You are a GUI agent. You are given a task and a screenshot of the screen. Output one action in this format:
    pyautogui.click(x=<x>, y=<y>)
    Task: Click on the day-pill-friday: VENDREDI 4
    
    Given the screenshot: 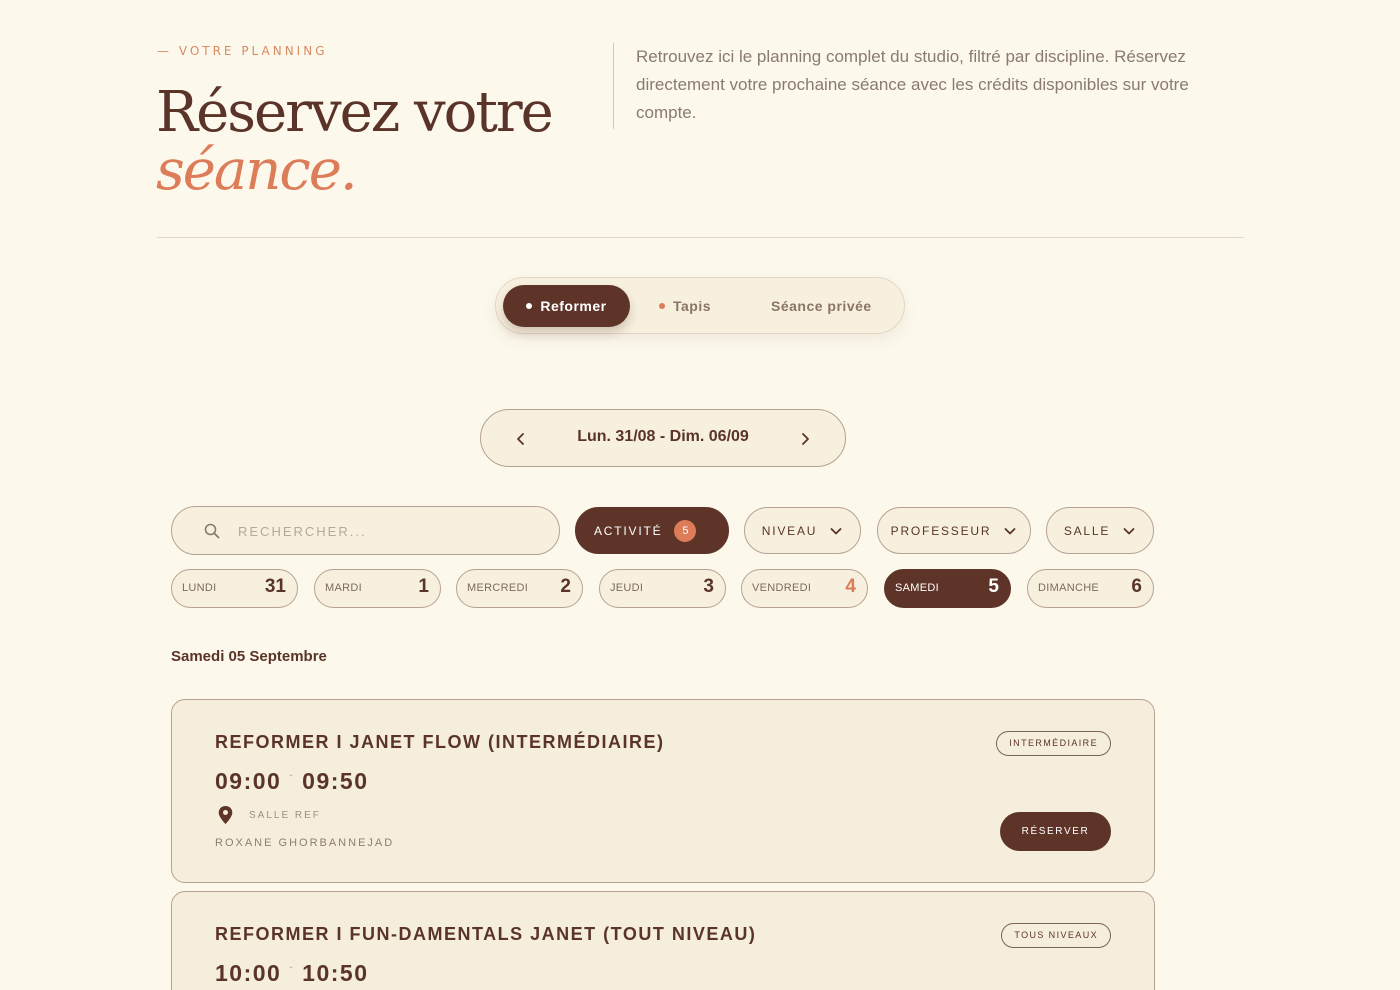 What is the action you would take?
    pyautogui.click(x=804, y=588)
    